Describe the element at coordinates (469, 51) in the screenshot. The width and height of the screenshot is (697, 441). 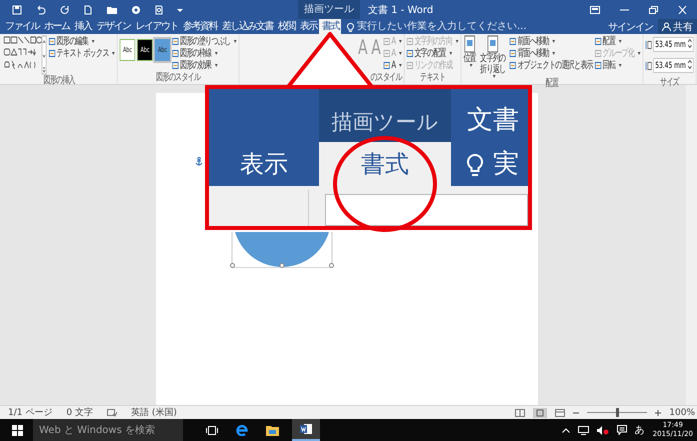
I see `ribbon-large-button: 位置` at that location.